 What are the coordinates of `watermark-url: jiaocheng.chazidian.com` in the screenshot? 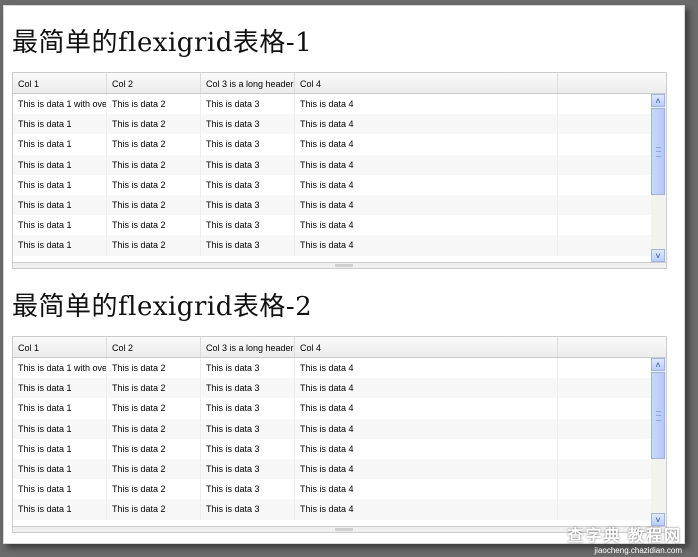 It's located at (638, 550).